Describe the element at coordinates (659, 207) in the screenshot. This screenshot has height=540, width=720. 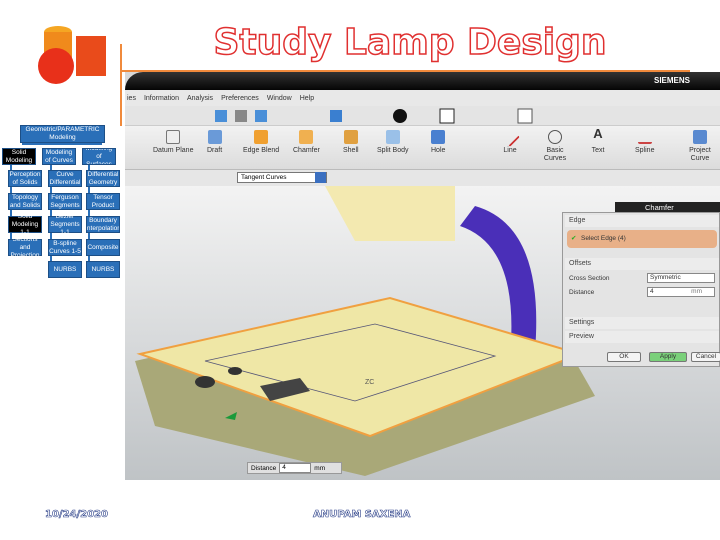
I see `dialog-title: Chamfer` at that location.